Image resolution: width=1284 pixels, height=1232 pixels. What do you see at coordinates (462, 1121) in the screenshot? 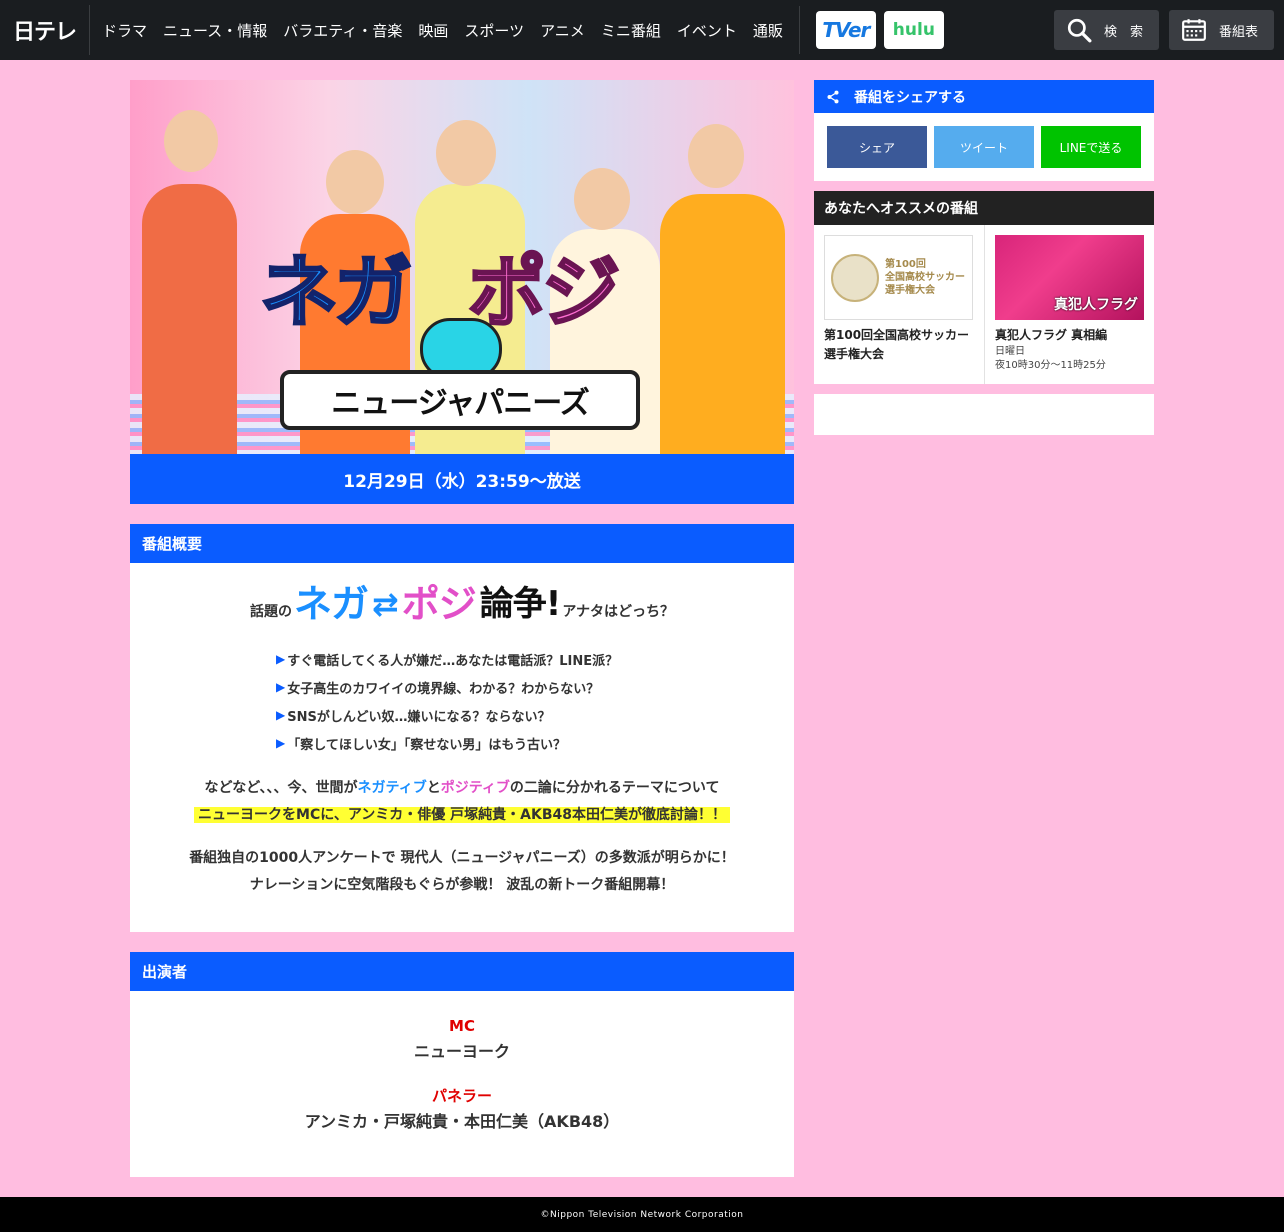
I see `cast-names-panel: アンミカ・戸塚純貴・本田仁美（AKB48）` at bounding box center [462, 1121].